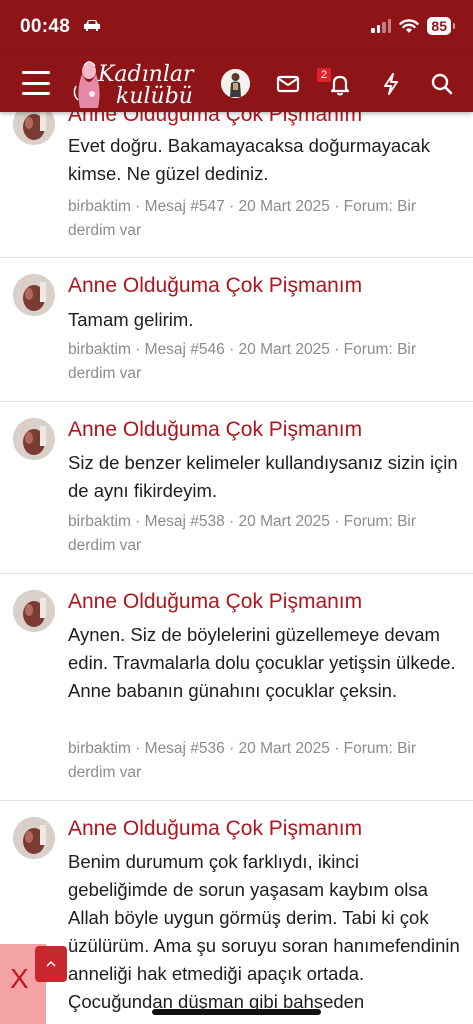 Image resolution: width=473 pixels, height=1024 pixels. I want to click on lightning-icon, so click(391, 84).